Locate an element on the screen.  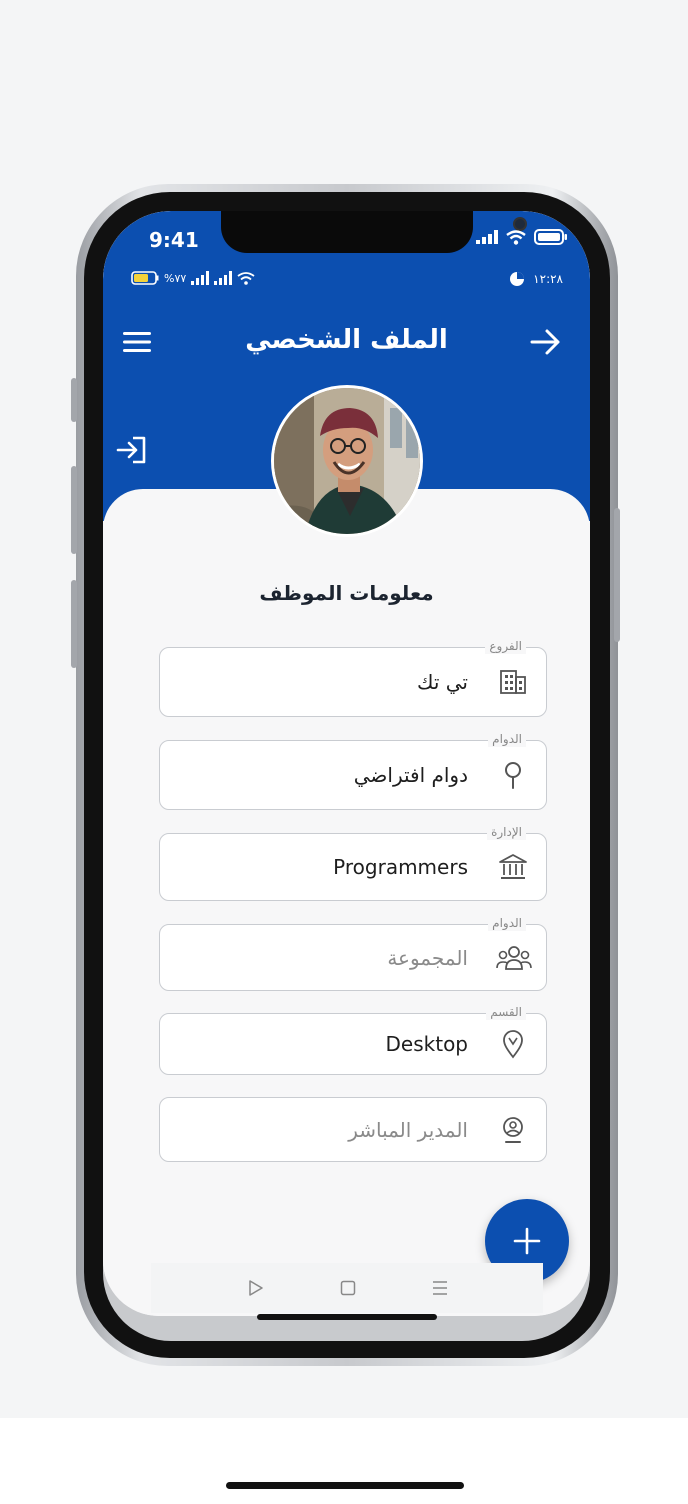
notch is located at coordinates (374, 232).